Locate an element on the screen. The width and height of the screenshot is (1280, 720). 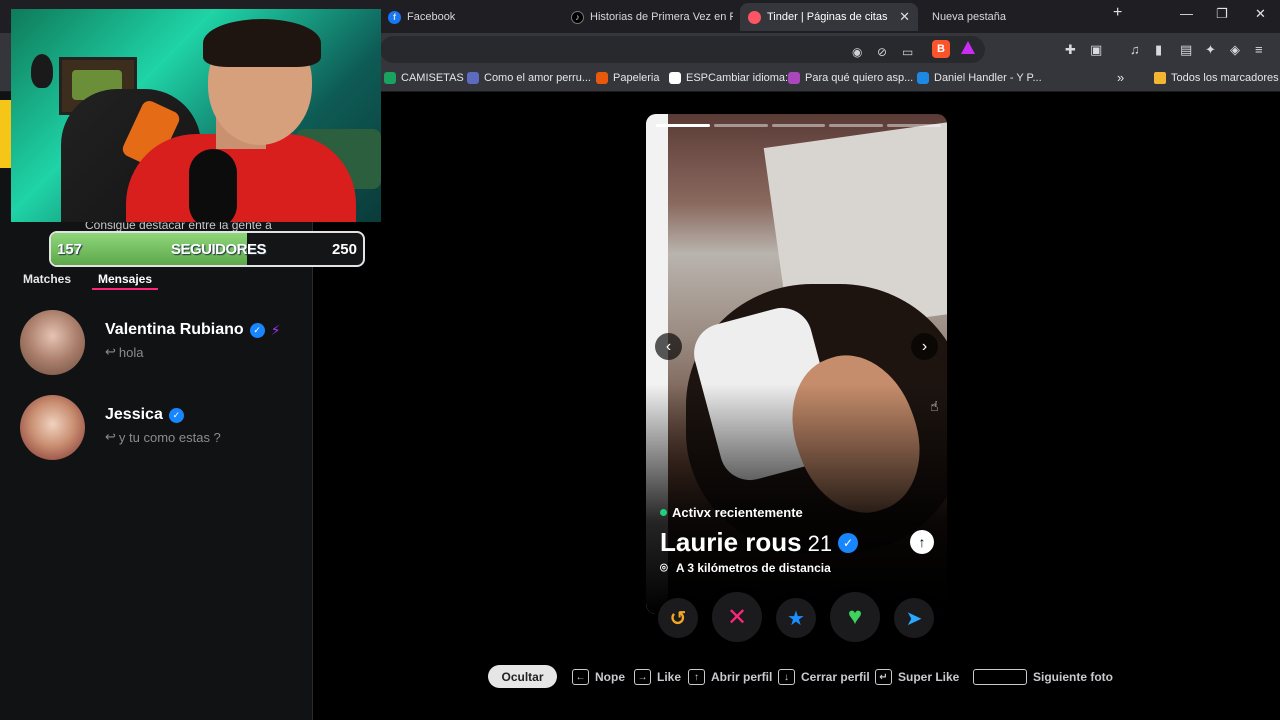
conversation-item: Valentina Rubiano ✓ ⚡ ↩ hola is located at coordinates (160, 345).